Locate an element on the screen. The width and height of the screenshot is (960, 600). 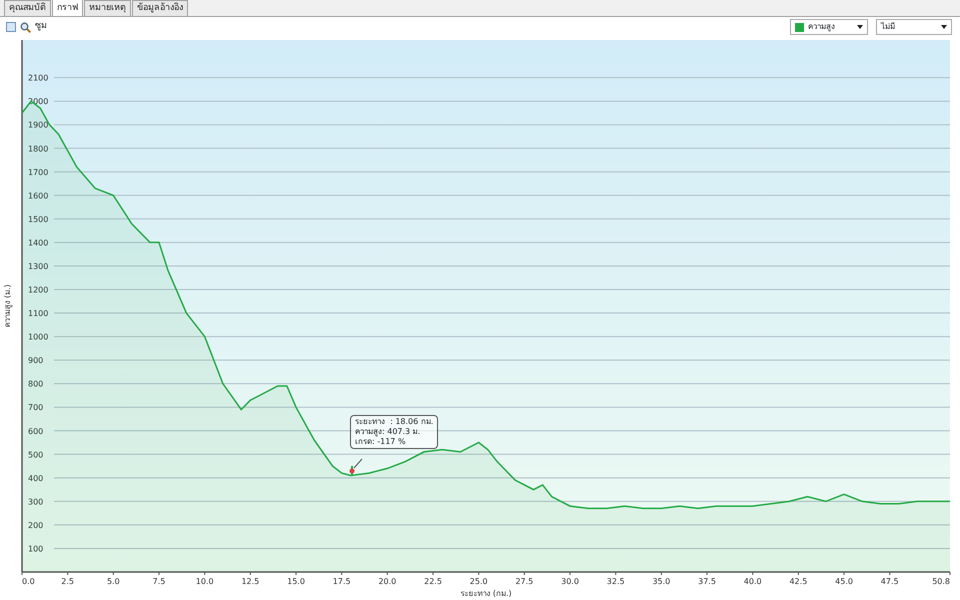
x-tick-label: 17.5 is located at coordinates (341, 581).